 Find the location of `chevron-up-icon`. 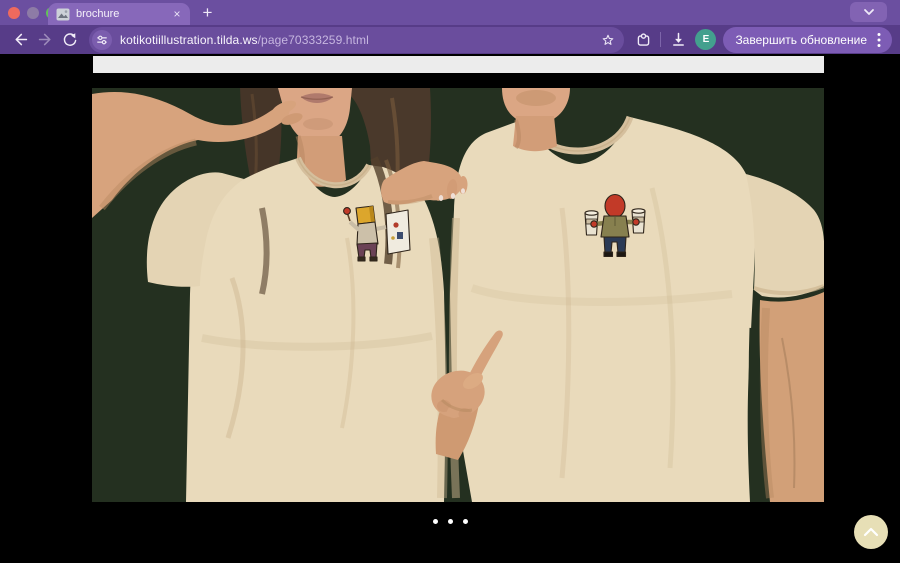

chevron-up-icon is located at coordinates (871, 532).